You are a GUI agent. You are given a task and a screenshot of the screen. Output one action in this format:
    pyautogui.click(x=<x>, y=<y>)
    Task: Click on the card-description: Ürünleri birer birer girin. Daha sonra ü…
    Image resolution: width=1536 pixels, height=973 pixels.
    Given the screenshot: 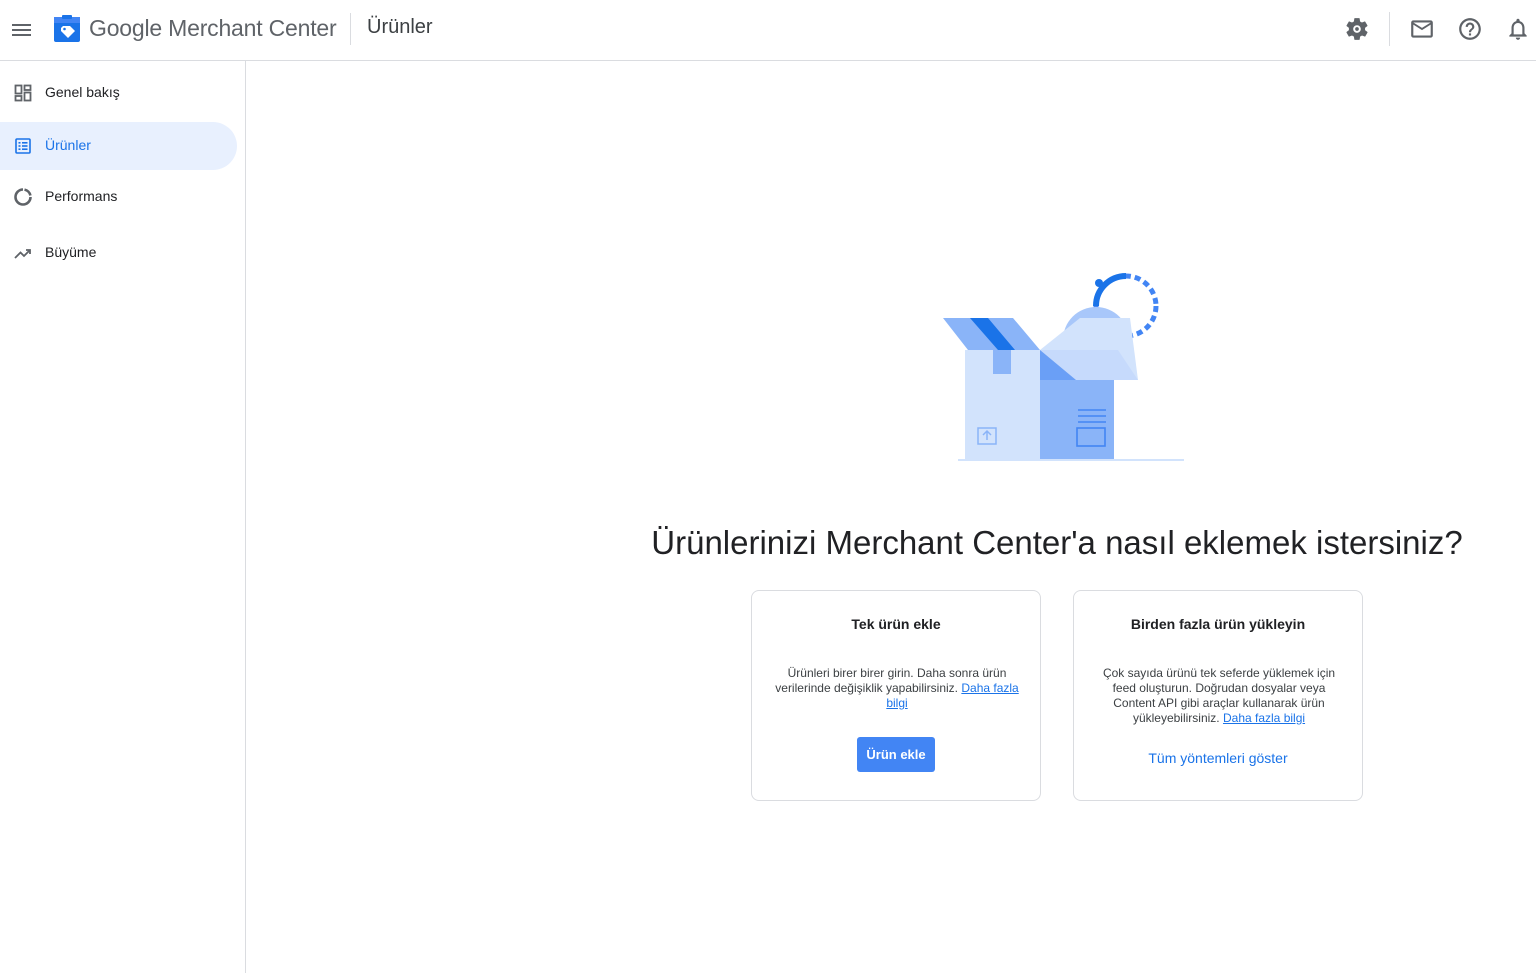 What is the action you would take?
    pyautogui.click(x=897, y=688)
    